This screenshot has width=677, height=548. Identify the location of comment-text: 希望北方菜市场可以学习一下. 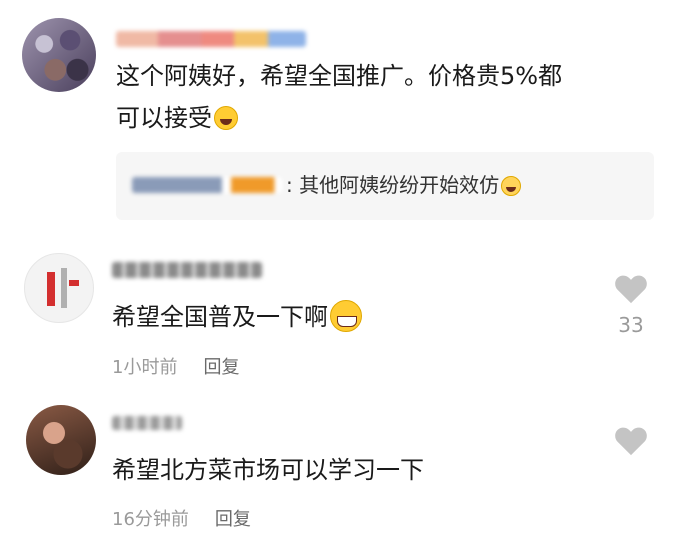
(268, 470).